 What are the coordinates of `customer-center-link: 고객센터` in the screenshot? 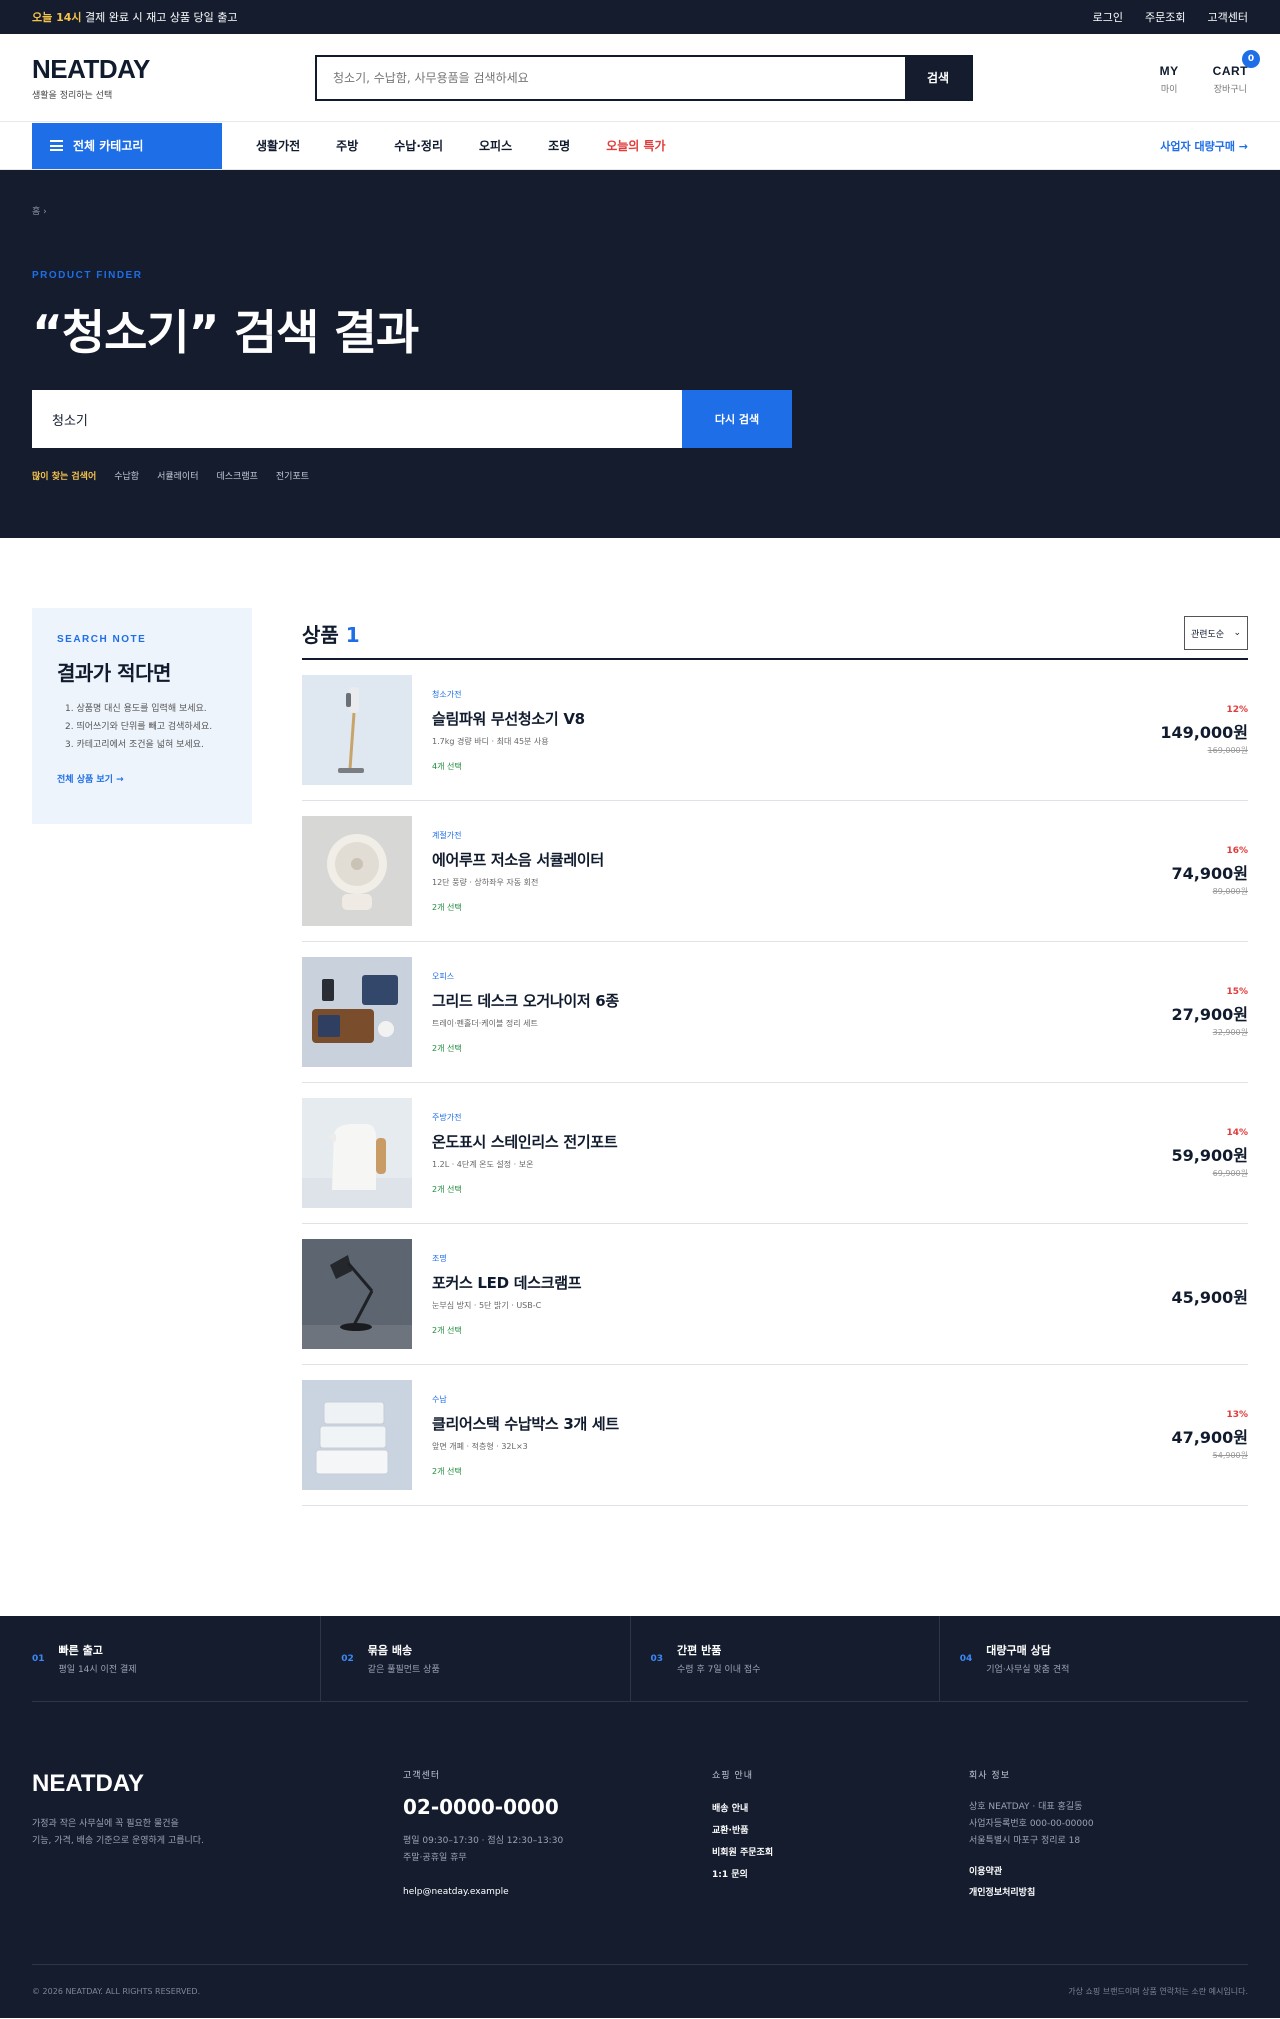 It's located at (1228, 17).